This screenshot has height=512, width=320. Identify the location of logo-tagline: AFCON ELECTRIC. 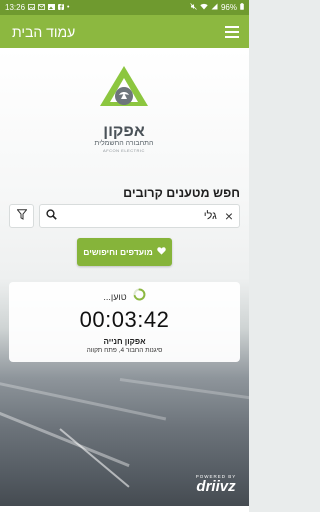
(124, 150).